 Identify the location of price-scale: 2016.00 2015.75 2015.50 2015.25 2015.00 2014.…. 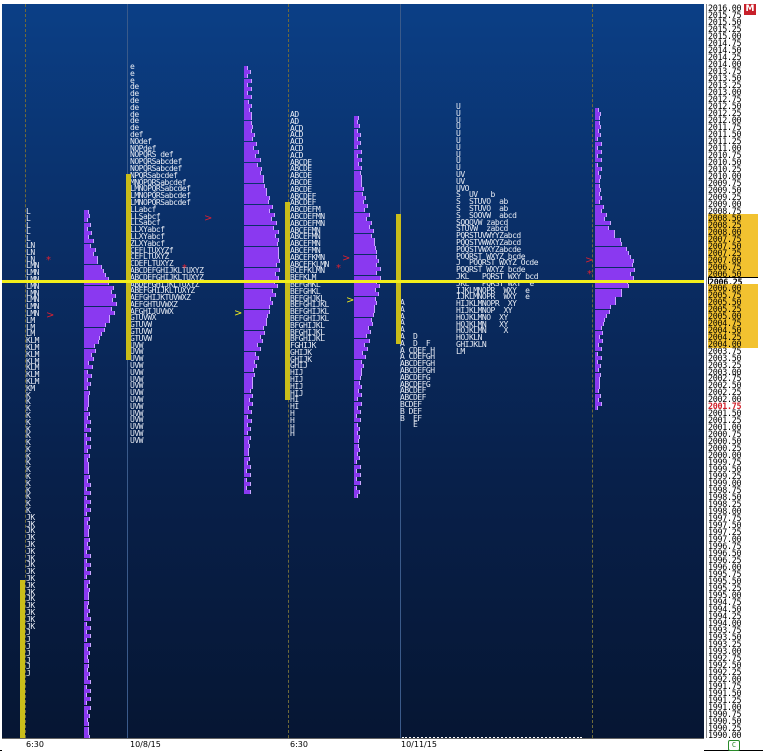
(732, 371).